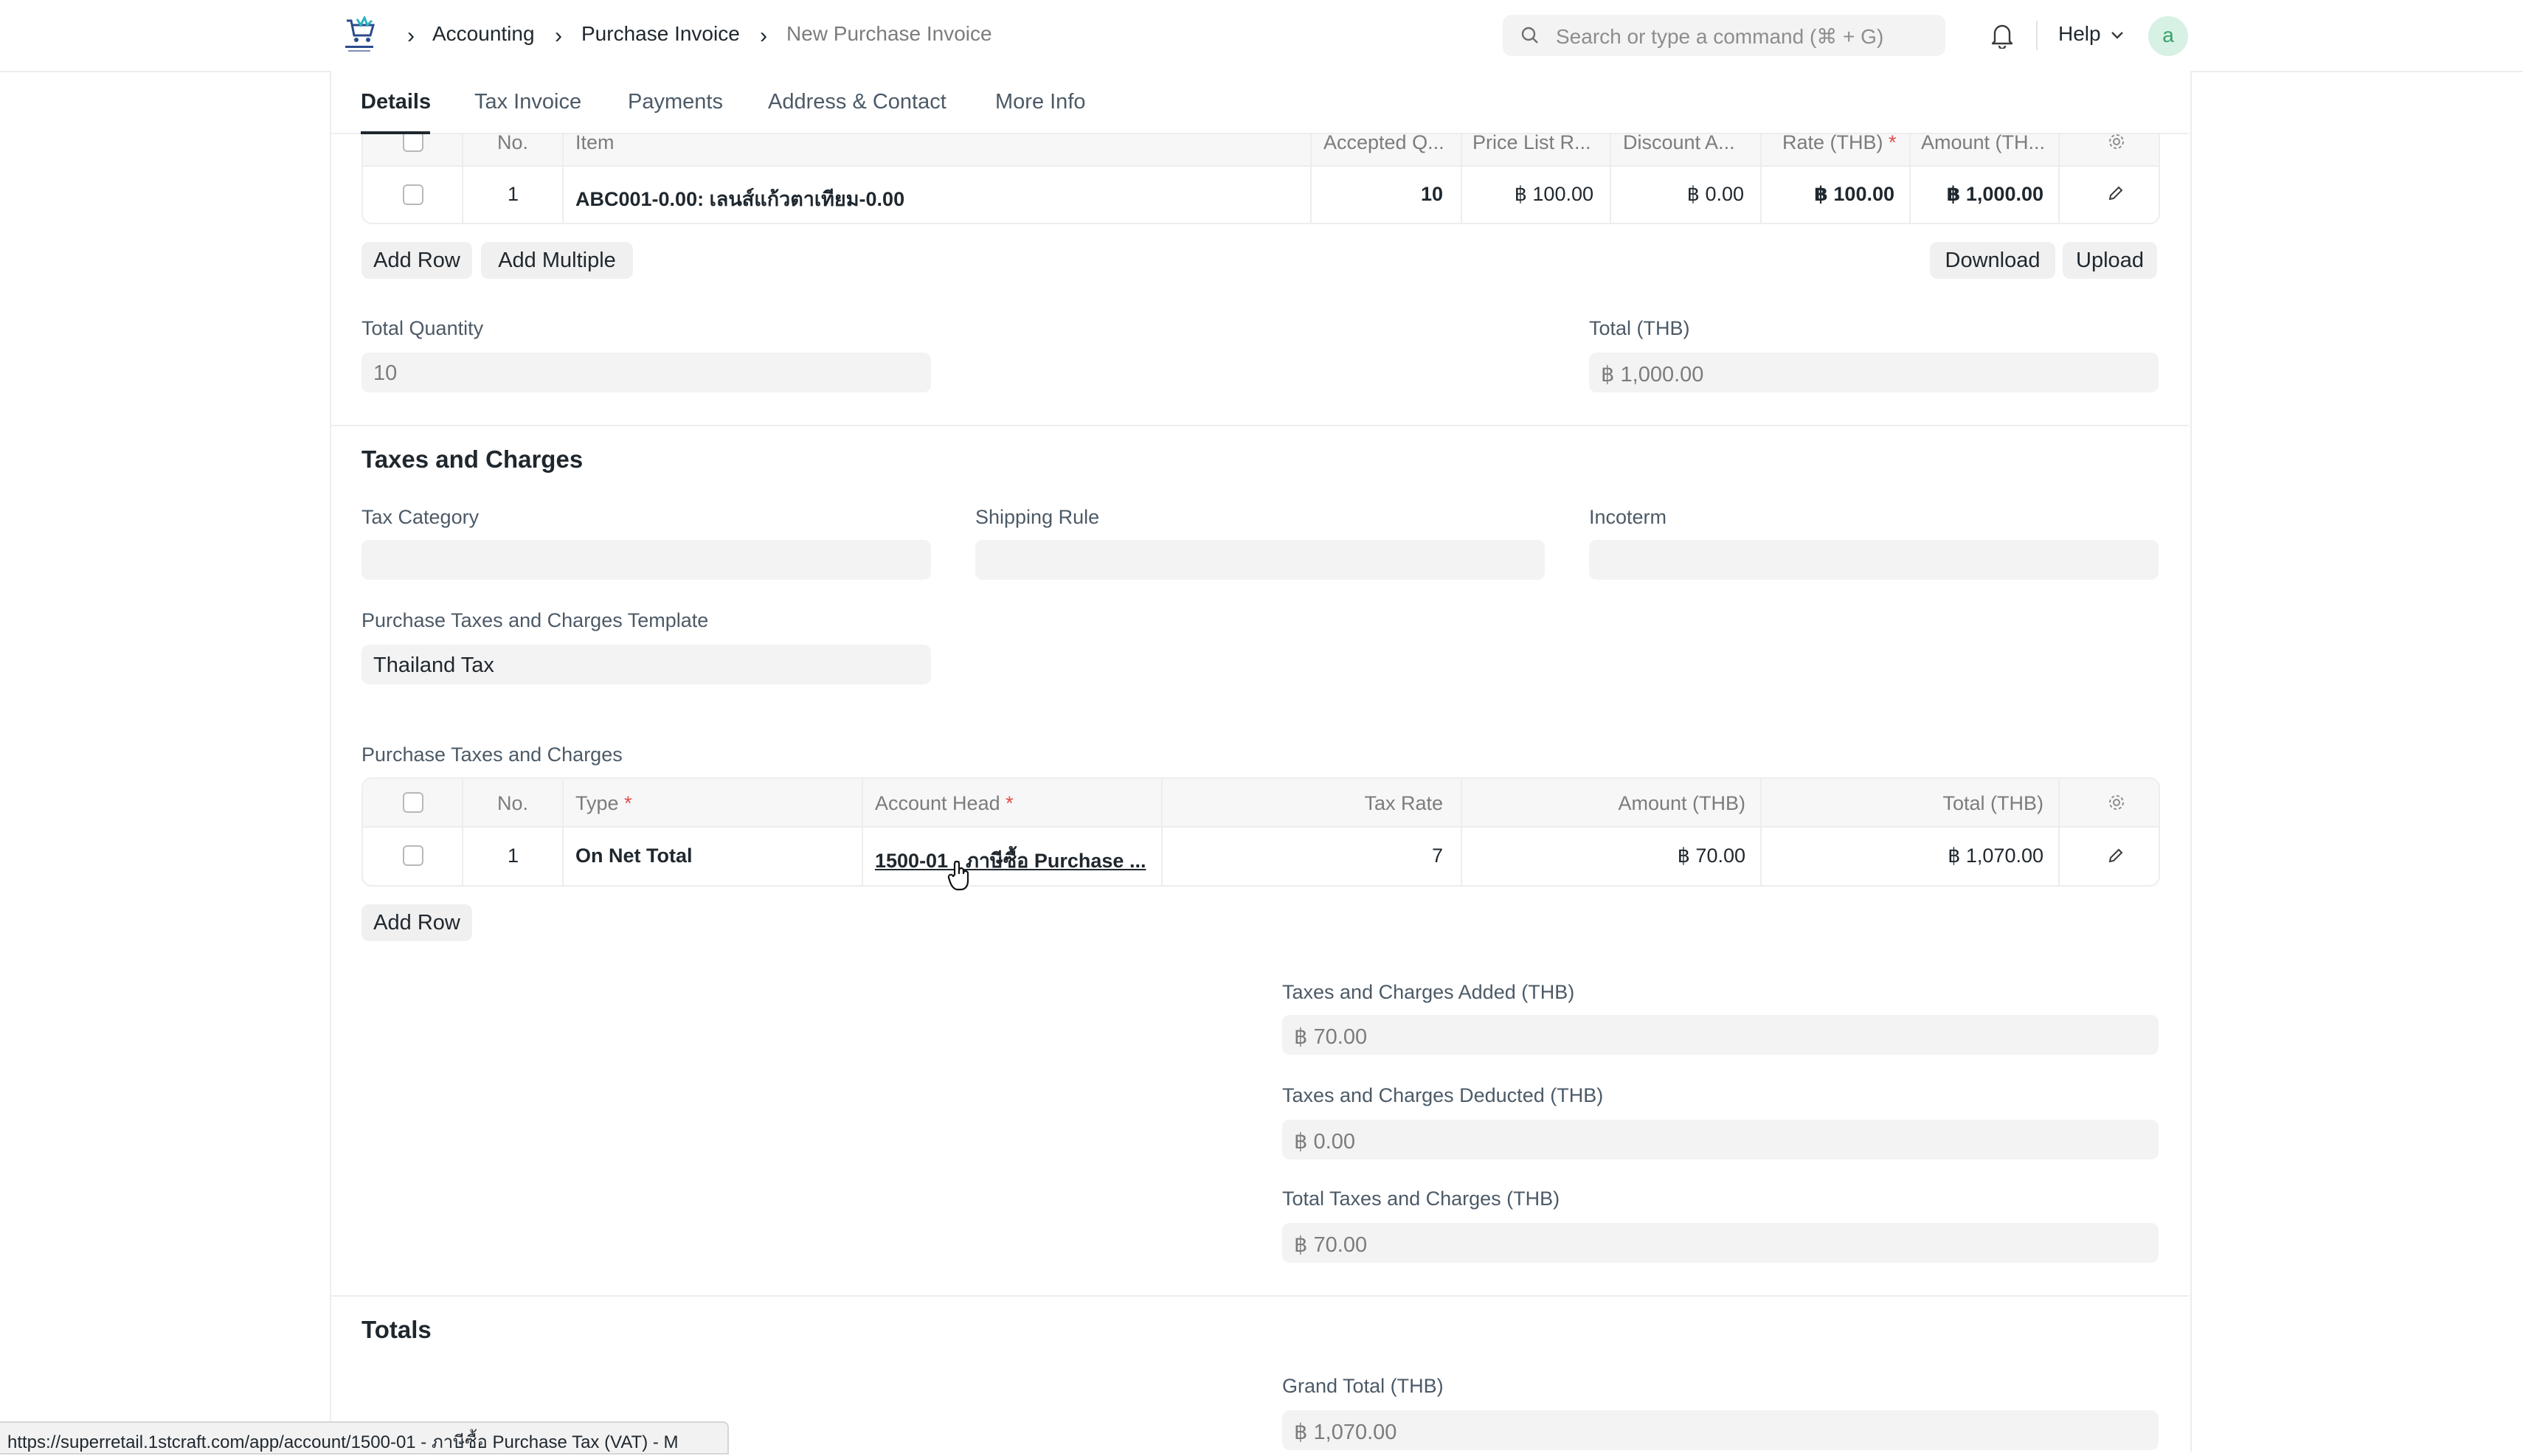 The width and height of the screenshot is (2523, 1456). What do you see at coordinates (1260, 560) in the screenshot?
I see `shipping-rule-field` at bounding box center [1260, 560].